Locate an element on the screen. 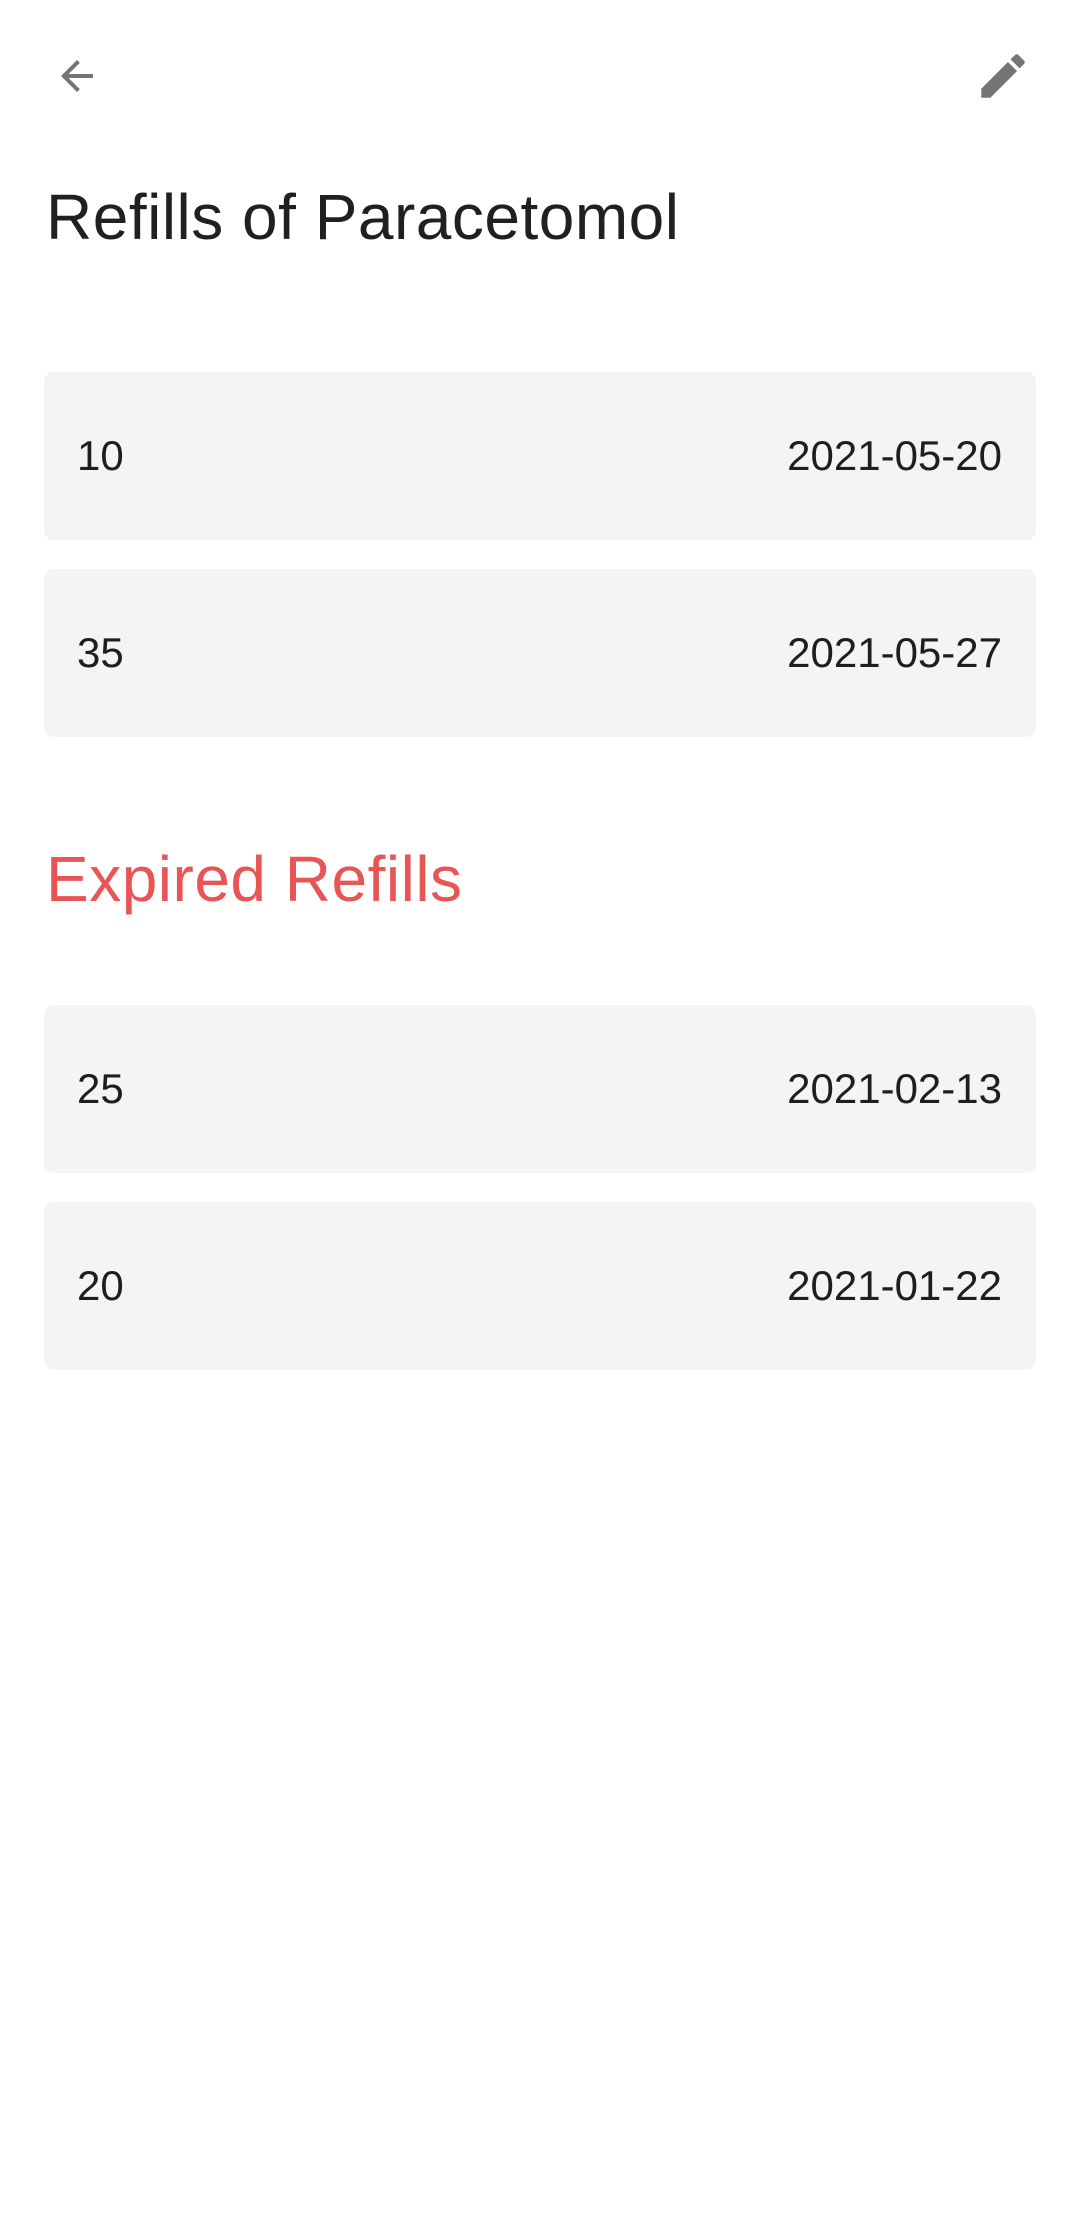 This screenshot has height=2220, width=1080. refill-amount: 20 is located at coordinates (100, 1285).